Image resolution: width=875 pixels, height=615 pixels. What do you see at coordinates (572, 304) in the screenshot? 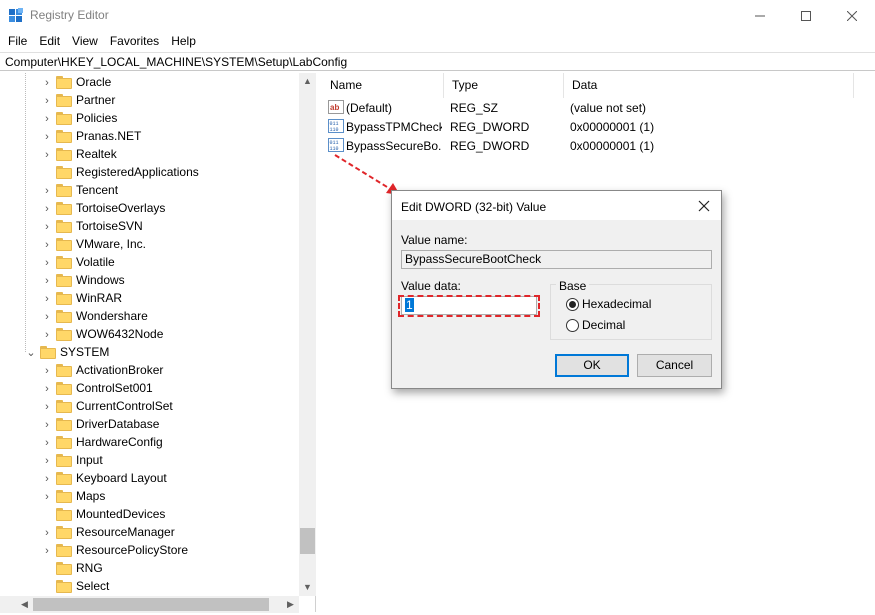
I see `radio-hexadecimal` at bounding box center [572, 304].